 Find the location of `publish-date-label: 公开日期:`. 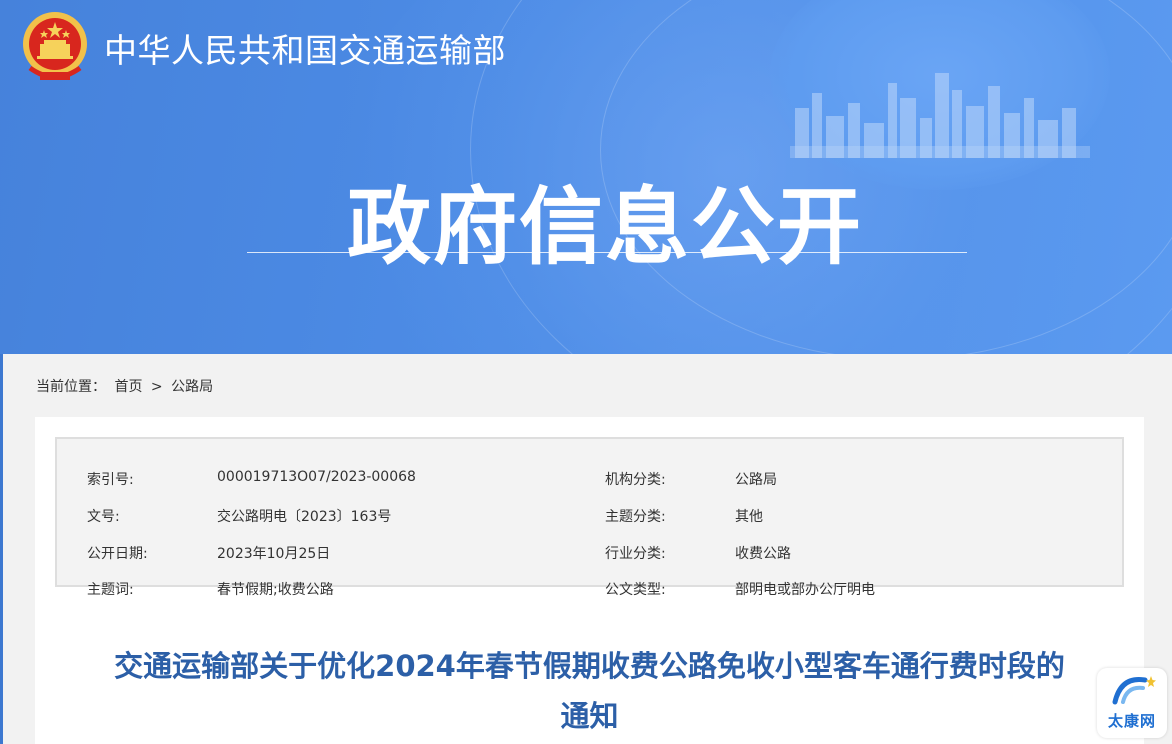

publish-date-label: 公开日期: is located at coordinates (117, 554).